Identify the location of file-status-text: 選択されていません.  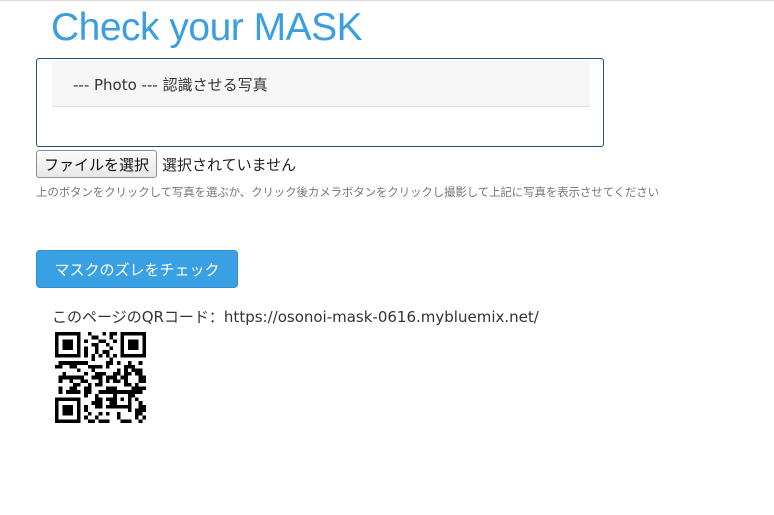
(229, 164).